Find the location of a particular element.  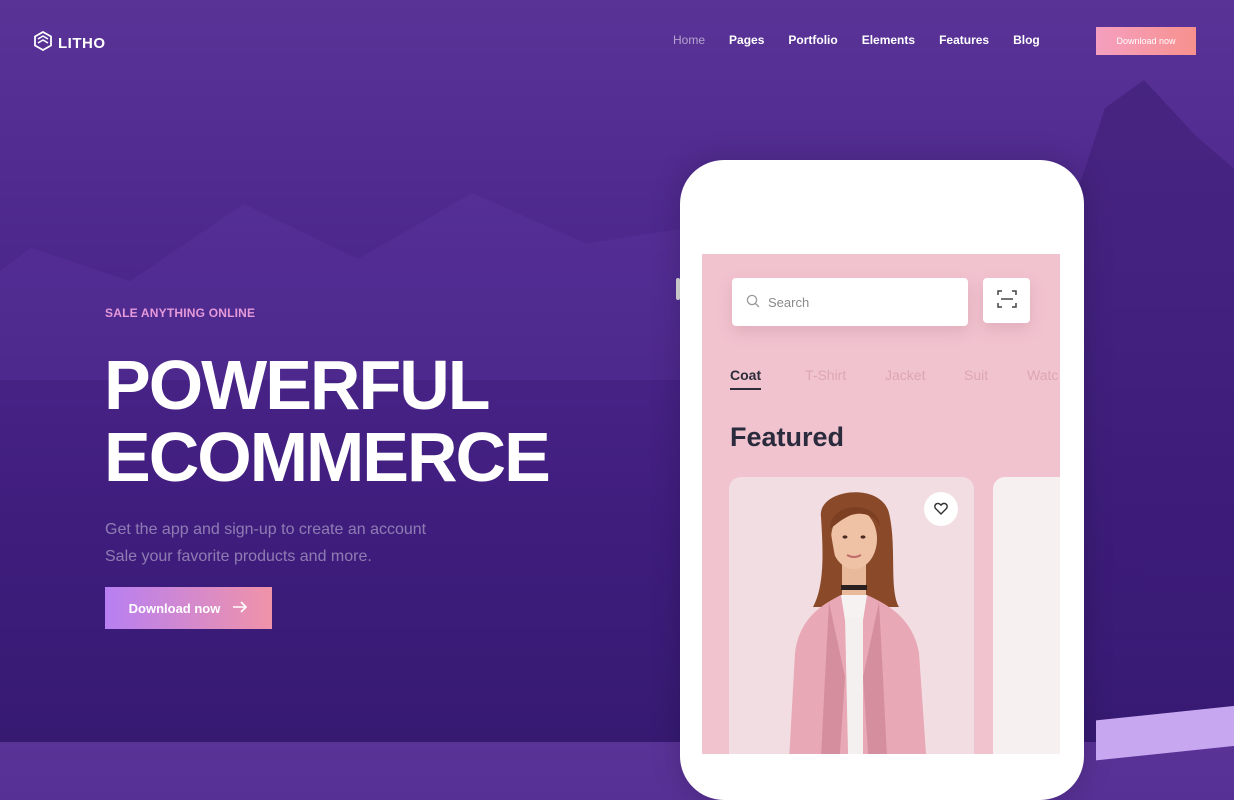

favorite-button is located at coordinates (941, 509).